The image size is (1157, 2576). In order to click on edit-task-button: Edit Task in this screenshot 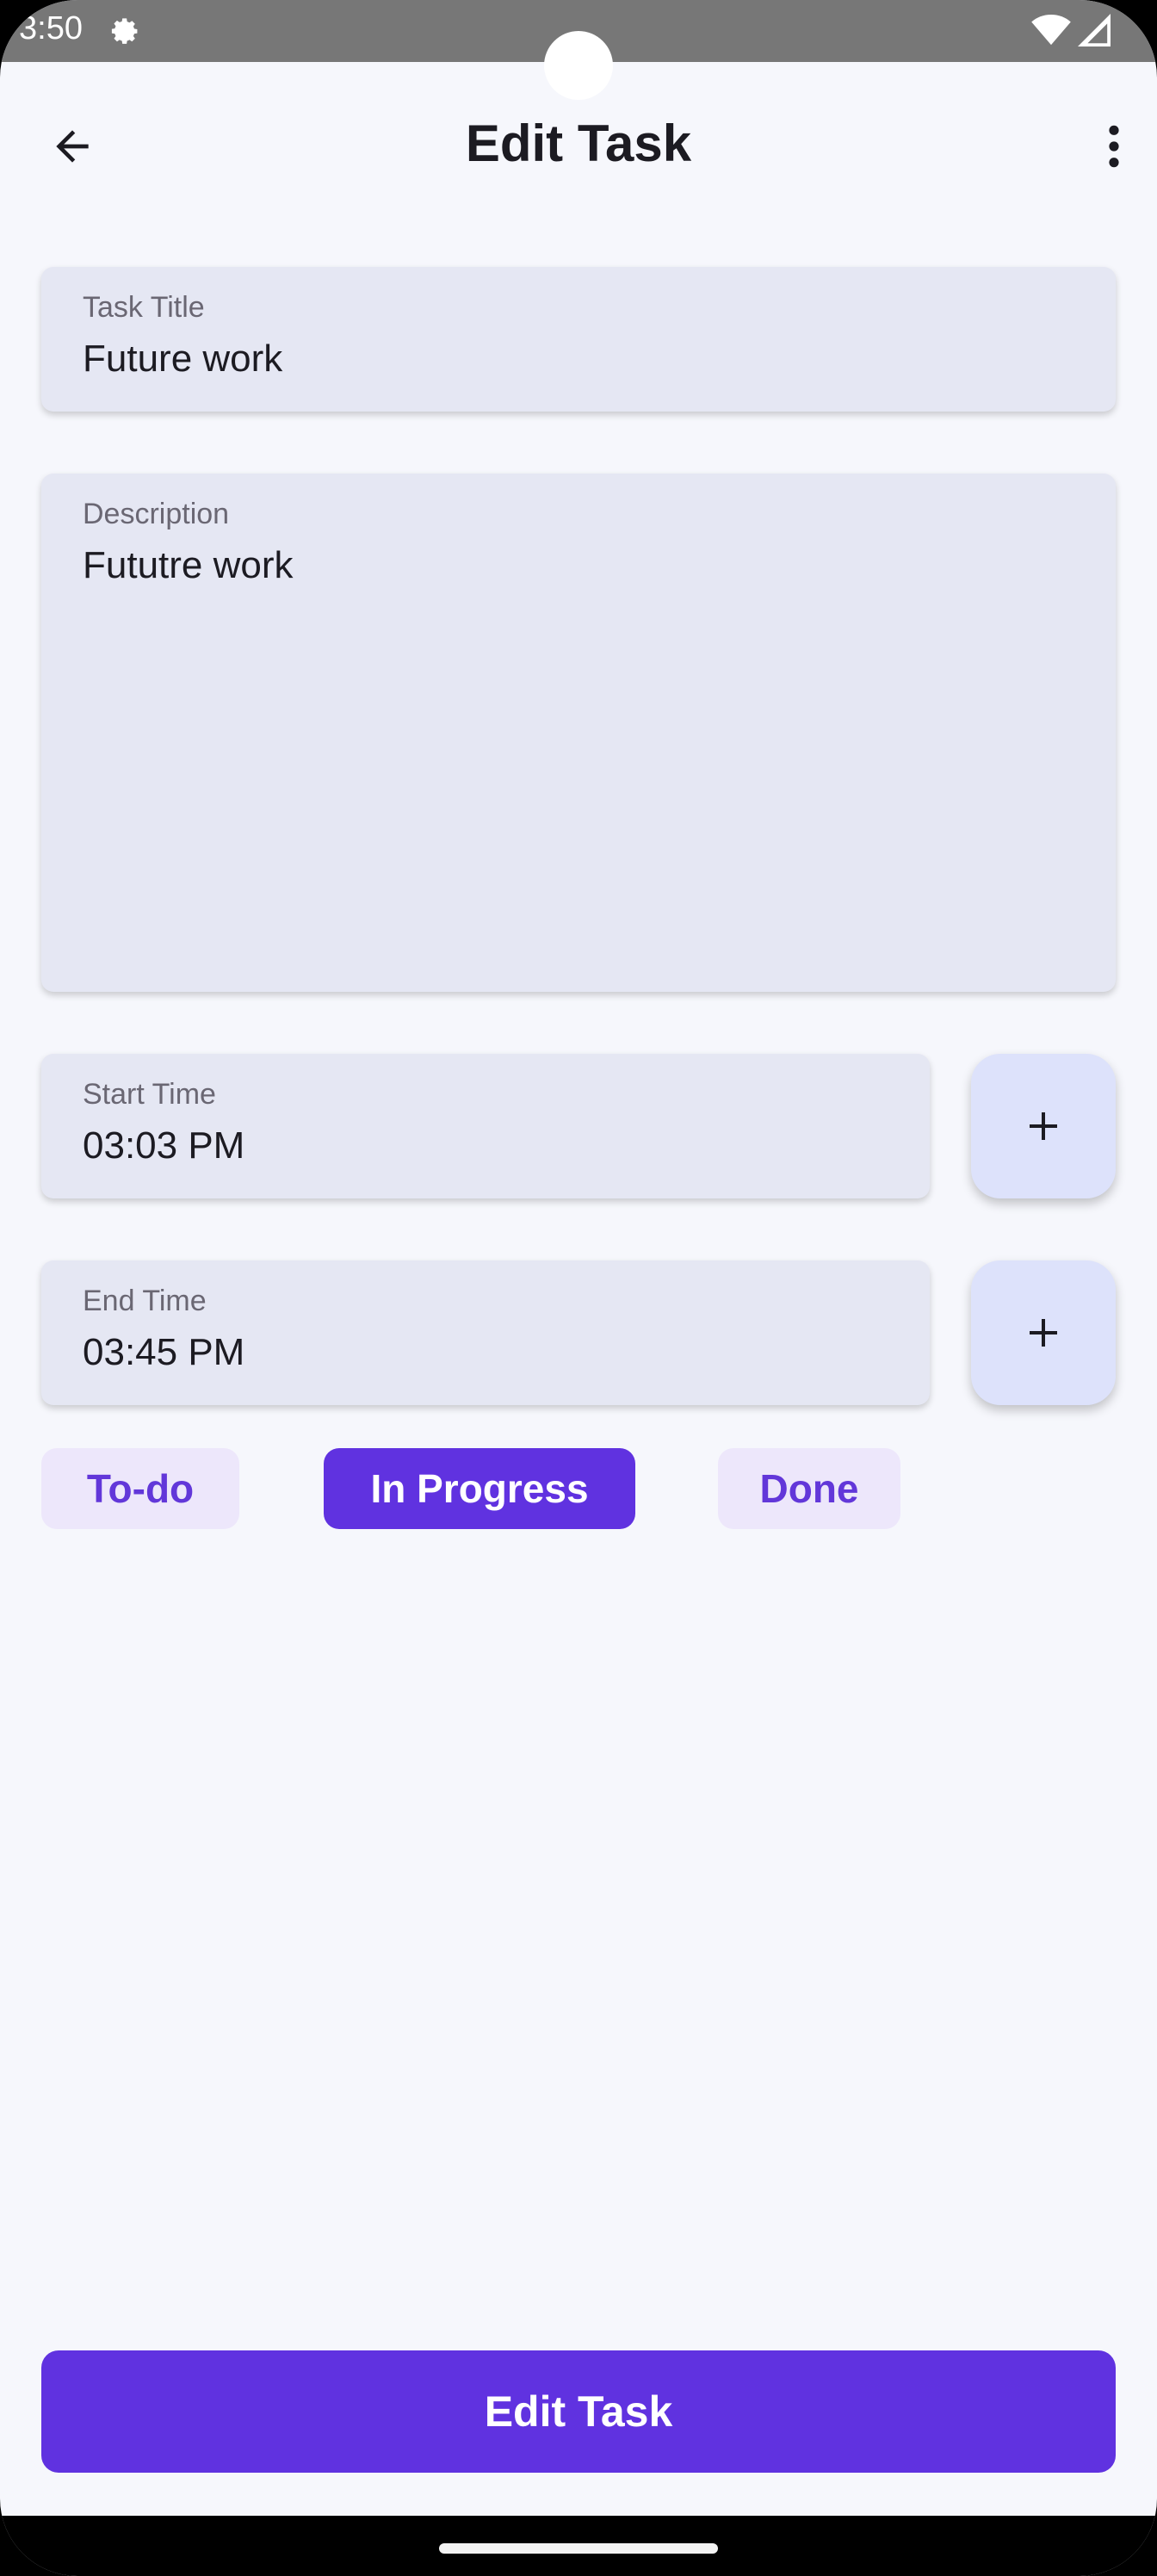, I will do `click(579, 2412)`.